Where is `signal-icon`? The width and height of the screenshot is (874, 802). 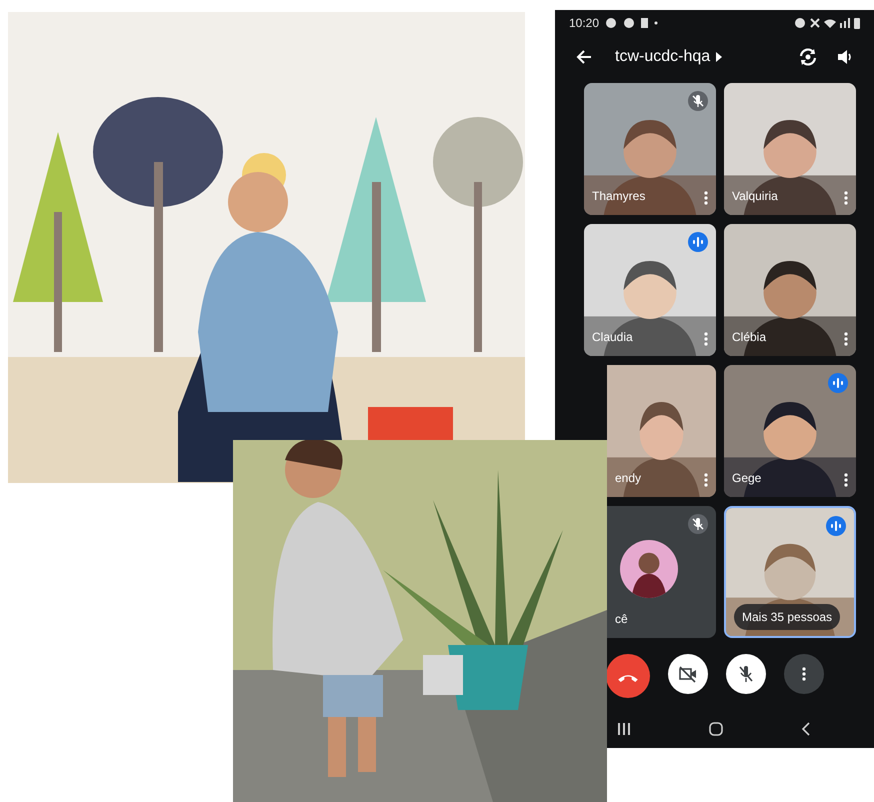 signal-icon is located at coordinates (845, 23).